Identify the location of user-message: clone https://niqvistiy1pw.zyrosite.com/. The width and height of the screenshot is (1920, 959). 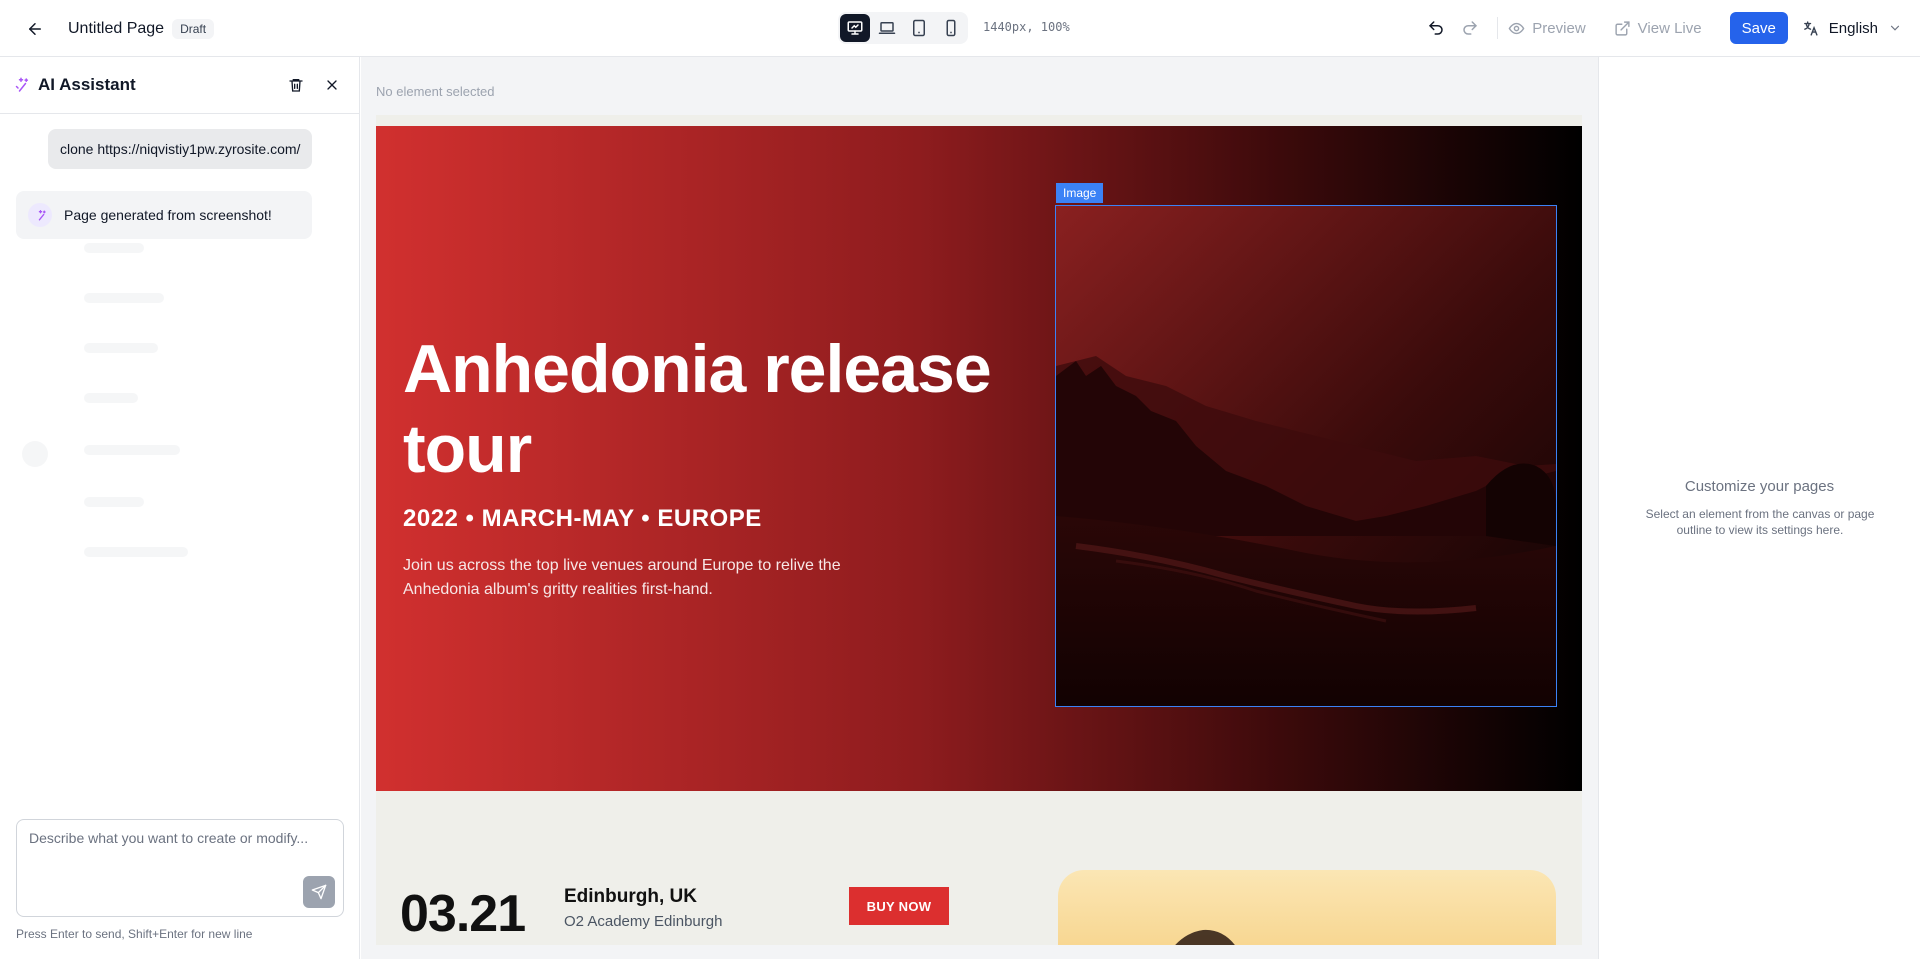
(180, 149).